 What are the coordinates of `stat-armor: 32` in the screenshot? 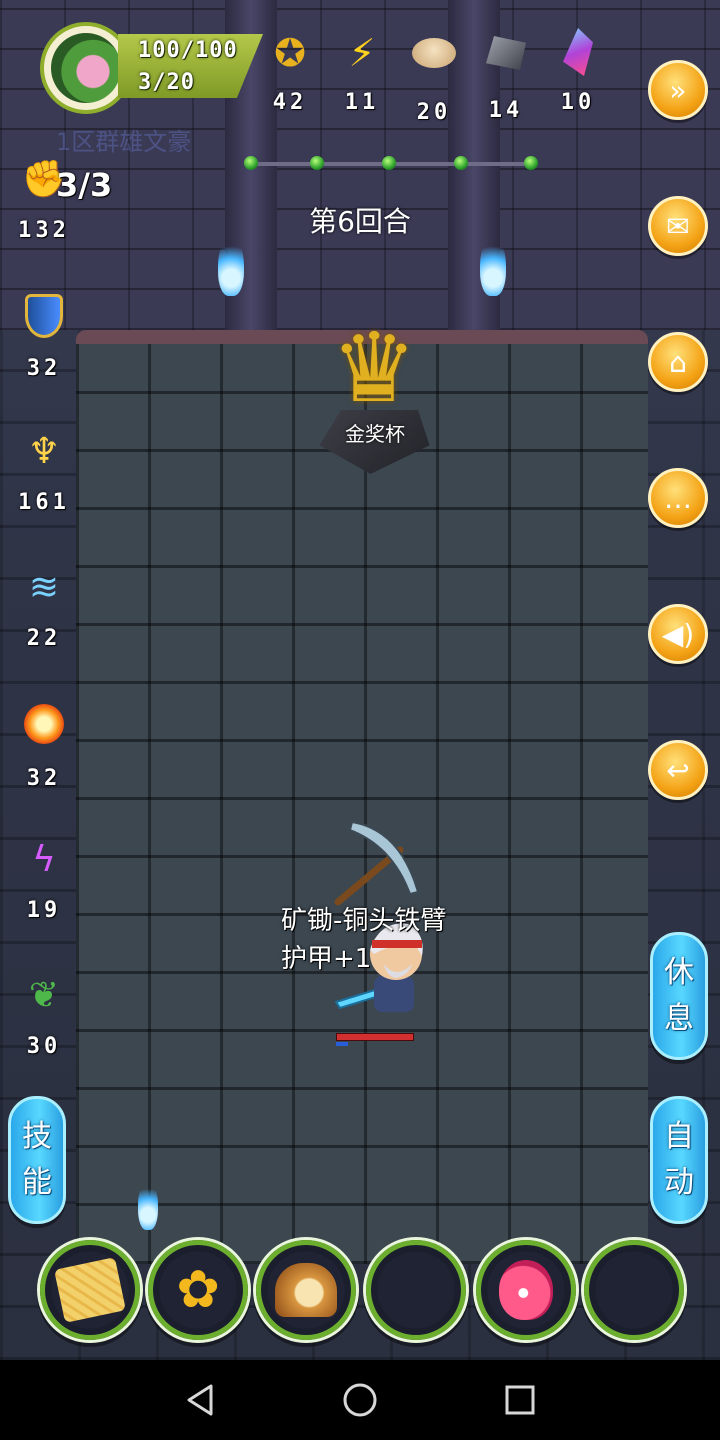 It's located at (44, 336).